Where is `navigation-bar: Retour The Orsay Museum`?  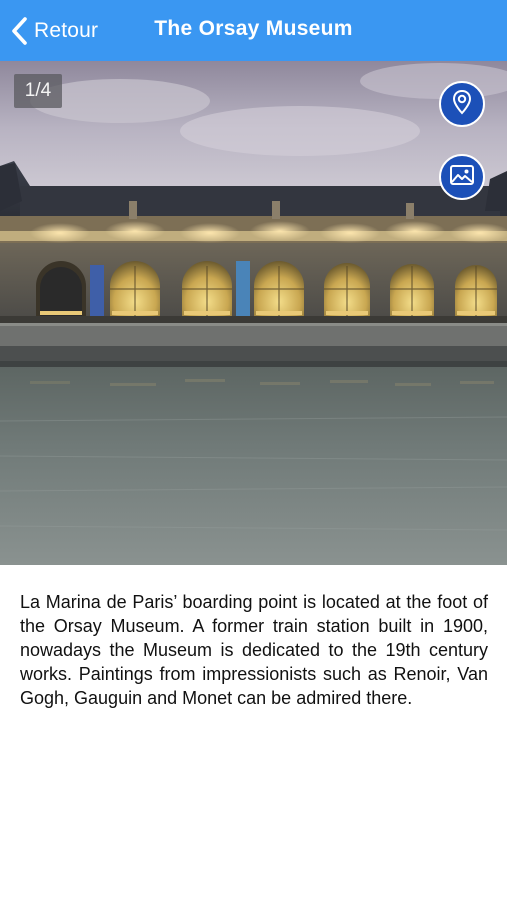 navigation-bar: Retour The Orsay Museum is located at coordinates (253, 30).